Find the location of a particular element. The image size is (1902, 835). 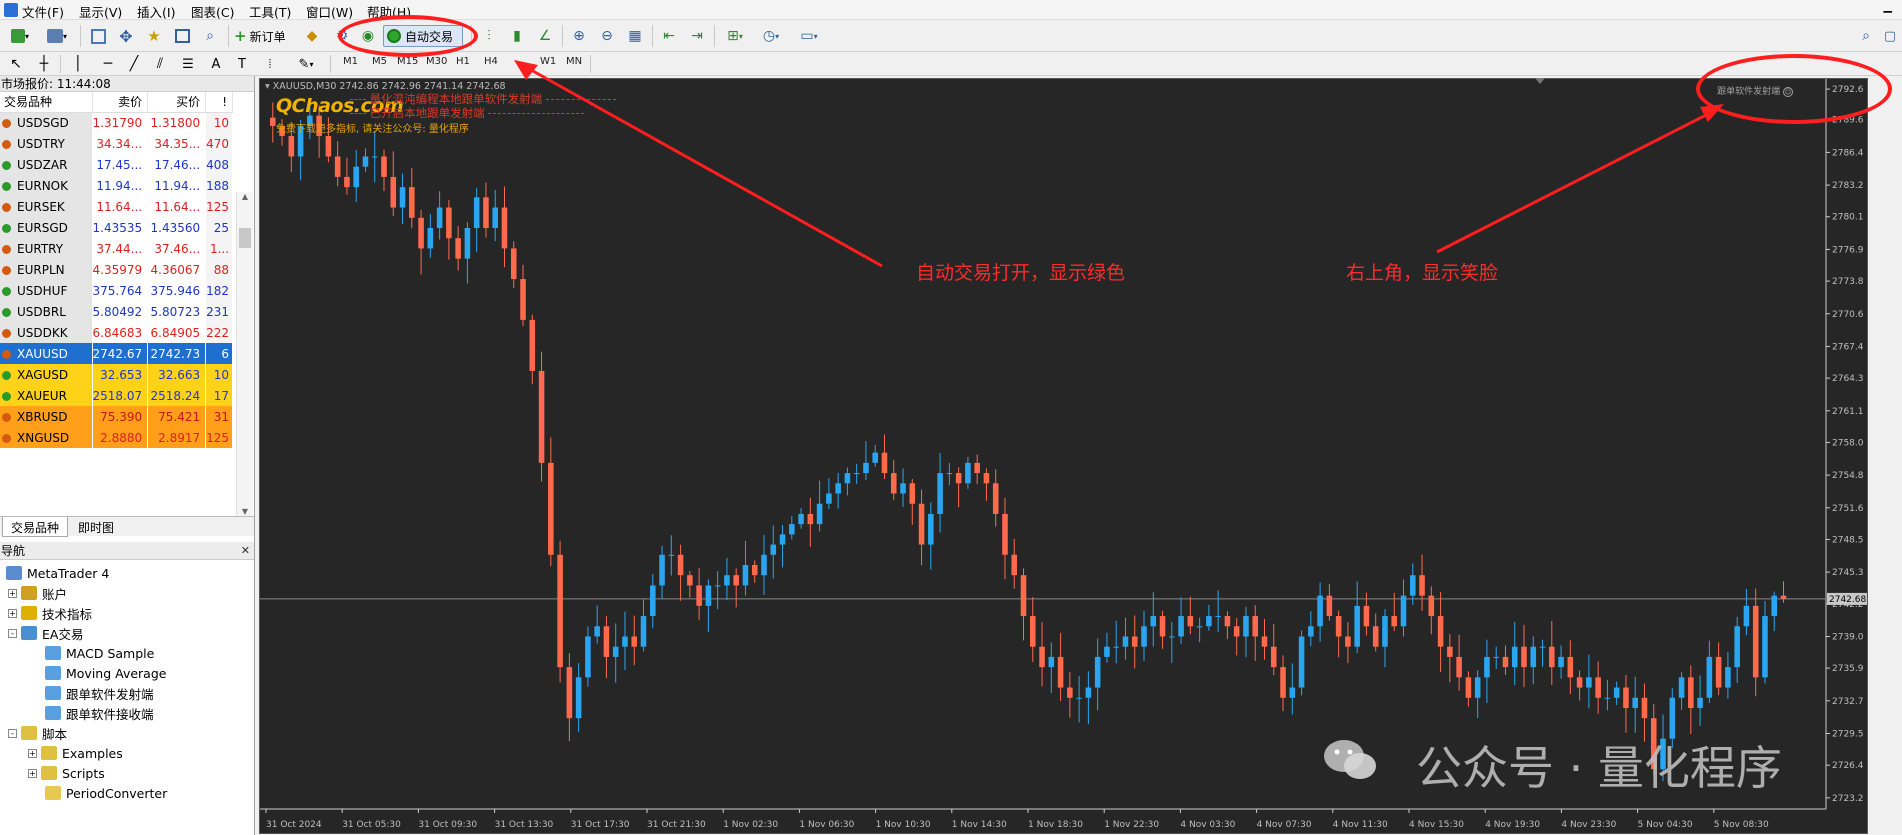

annotation-arrow-right is located at coordinates (1574, 182).